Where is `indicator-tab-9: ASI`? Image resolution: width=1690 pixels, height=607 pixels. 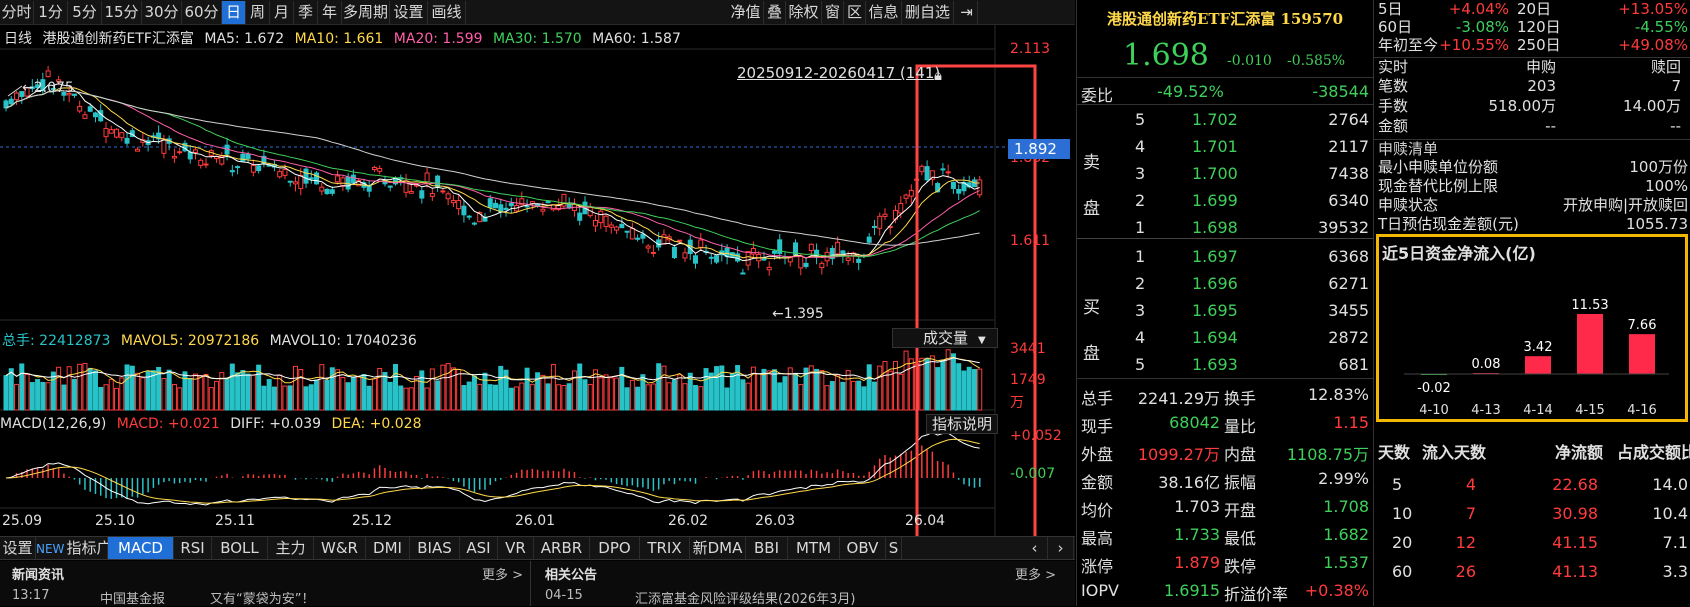
indicator-tab-9: ASI is located at coordinates (479, 548).